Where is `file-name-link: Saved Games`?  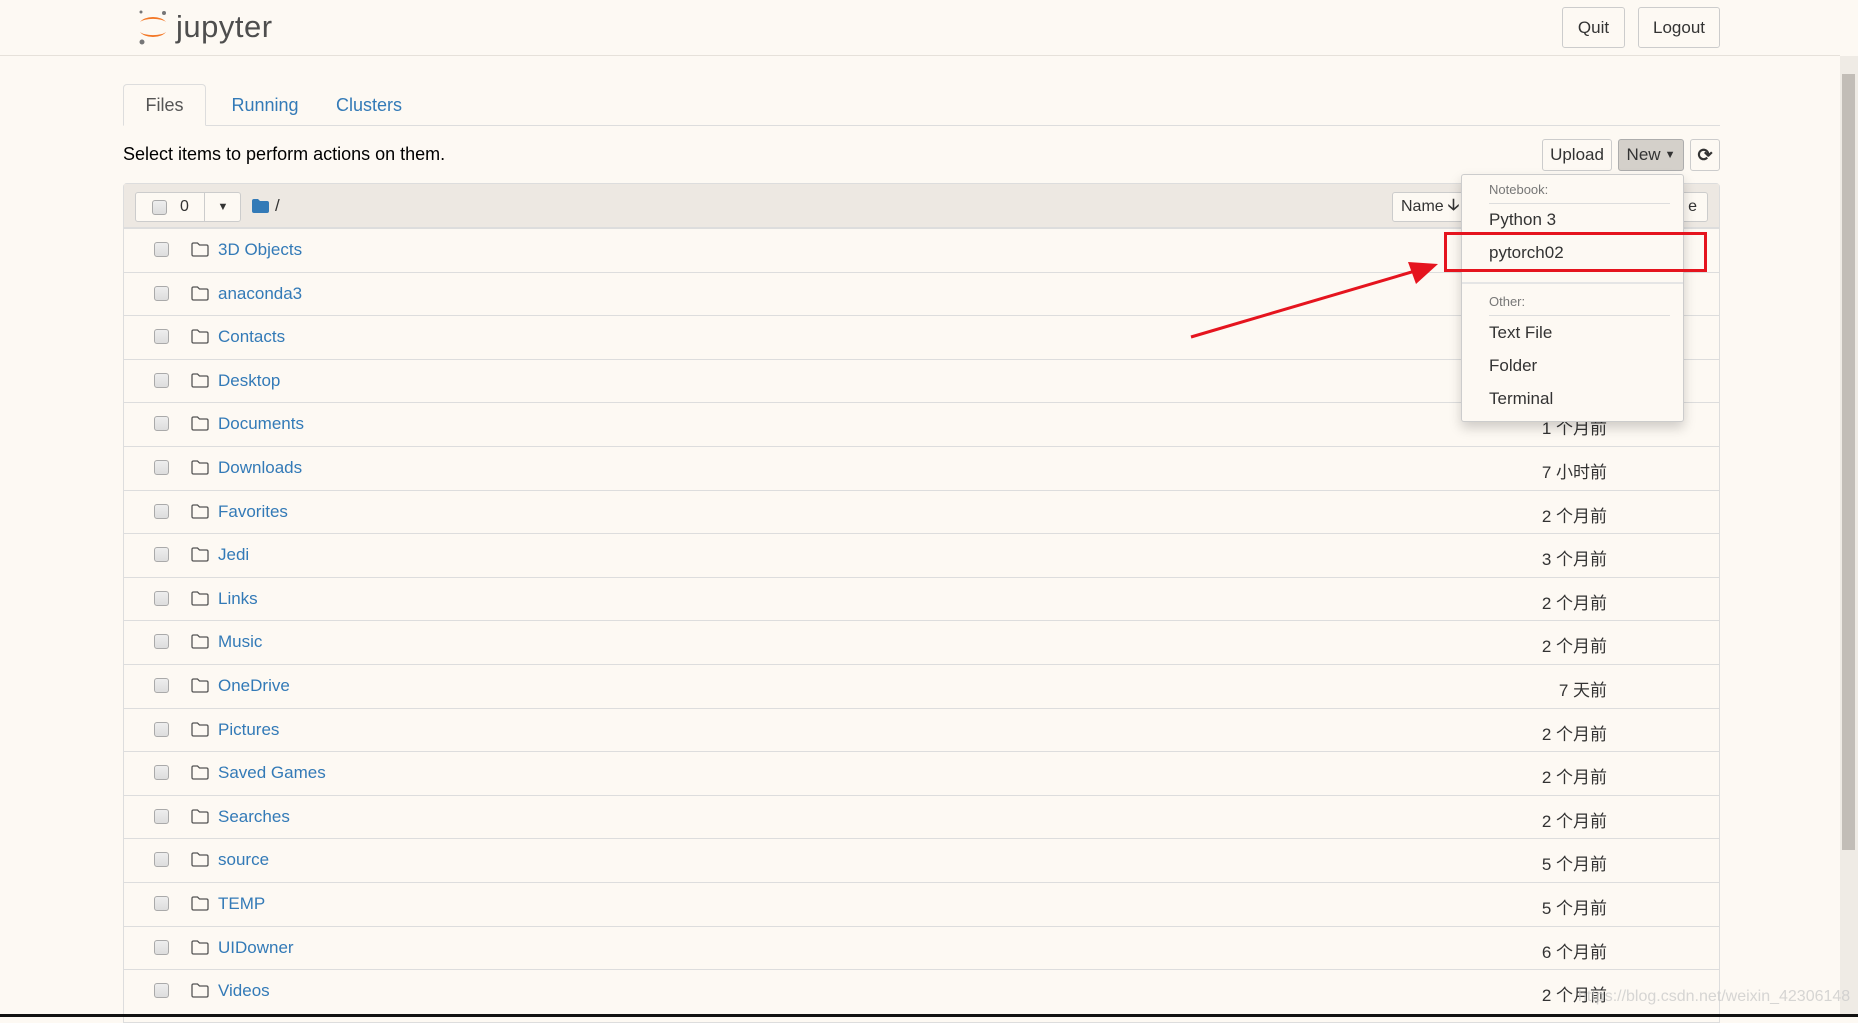
file-name-link: Saved Games is located at coordinates (272, 773).